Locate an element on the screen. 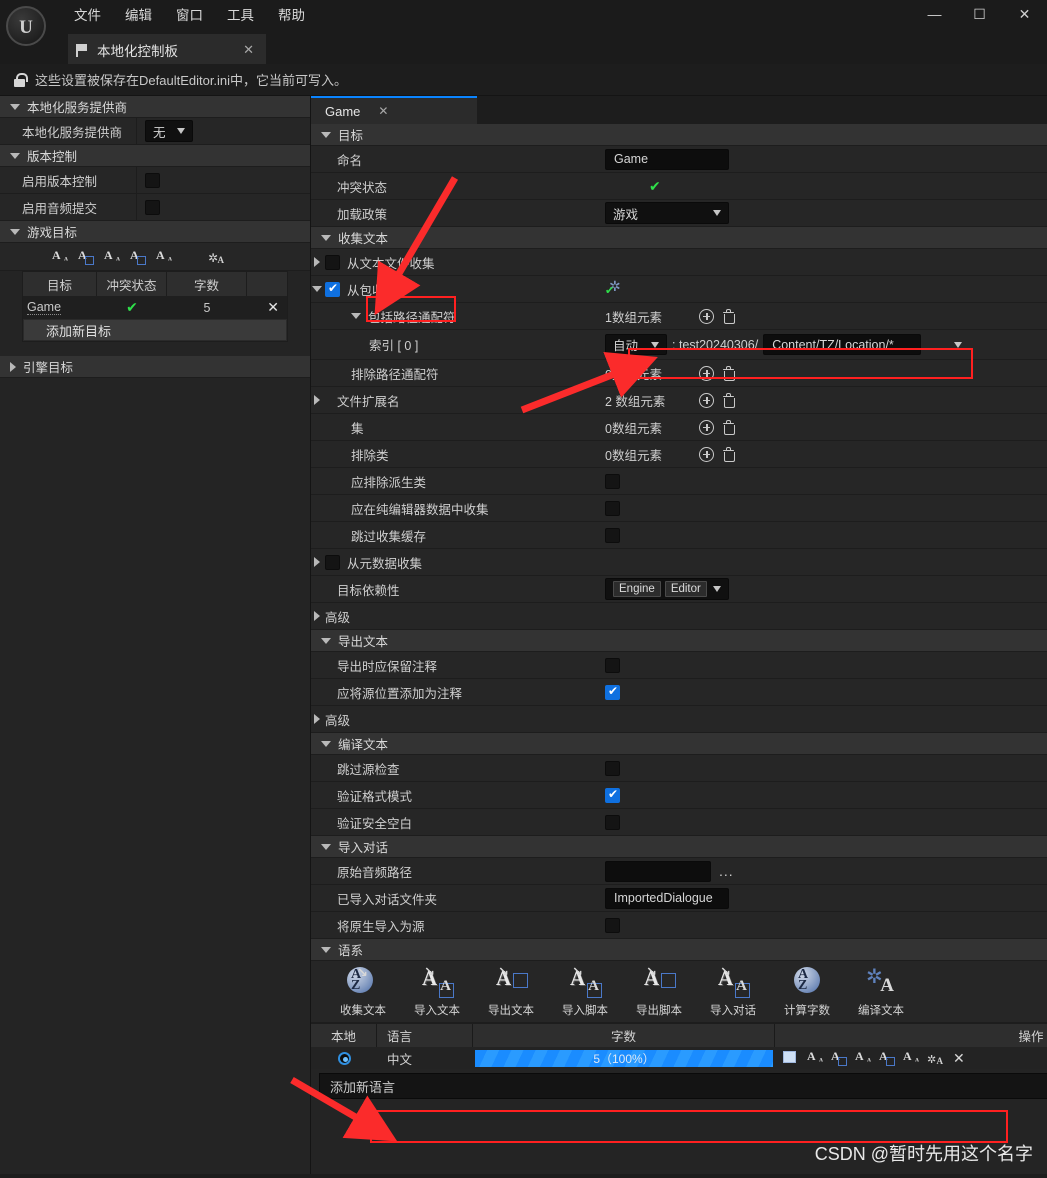  target-dependencies-combo: Engine Editor is located at coordinates (667, 589).